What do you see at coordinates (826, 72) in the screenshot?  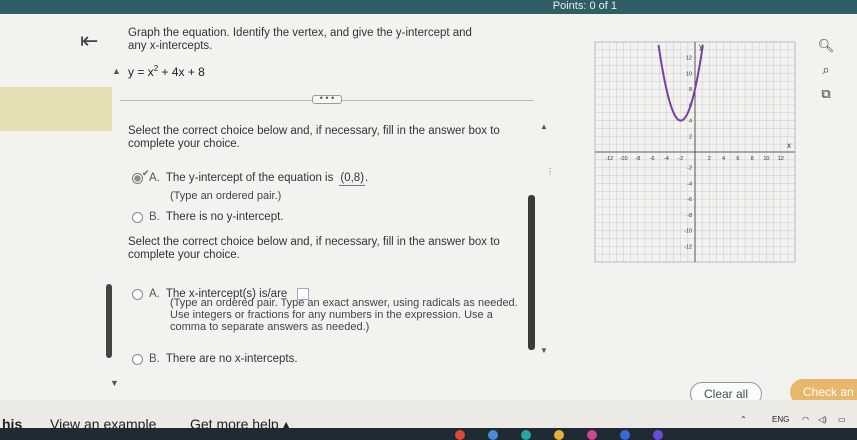 I see `zoom-out-icon: ⌕` at bounding box center [826, 72].